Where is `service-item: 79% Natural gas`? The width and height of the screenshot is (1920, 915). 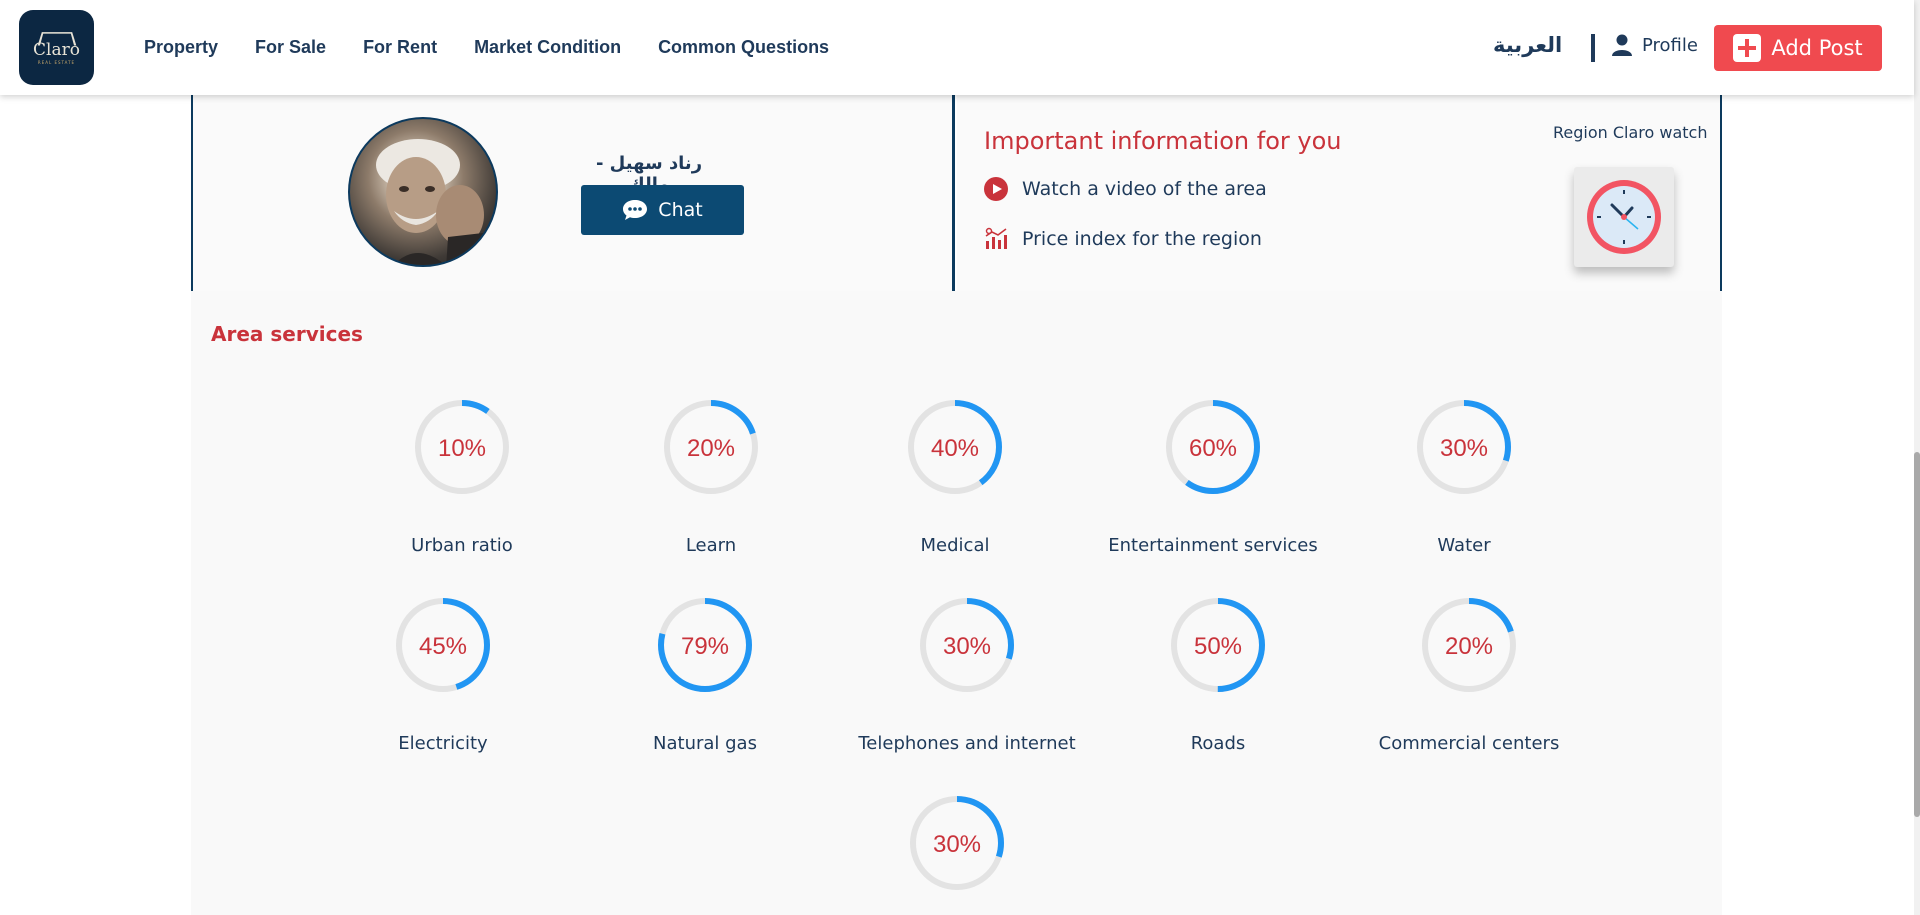 service-item: 79% Natural gas is located at coordinates (705, 674).